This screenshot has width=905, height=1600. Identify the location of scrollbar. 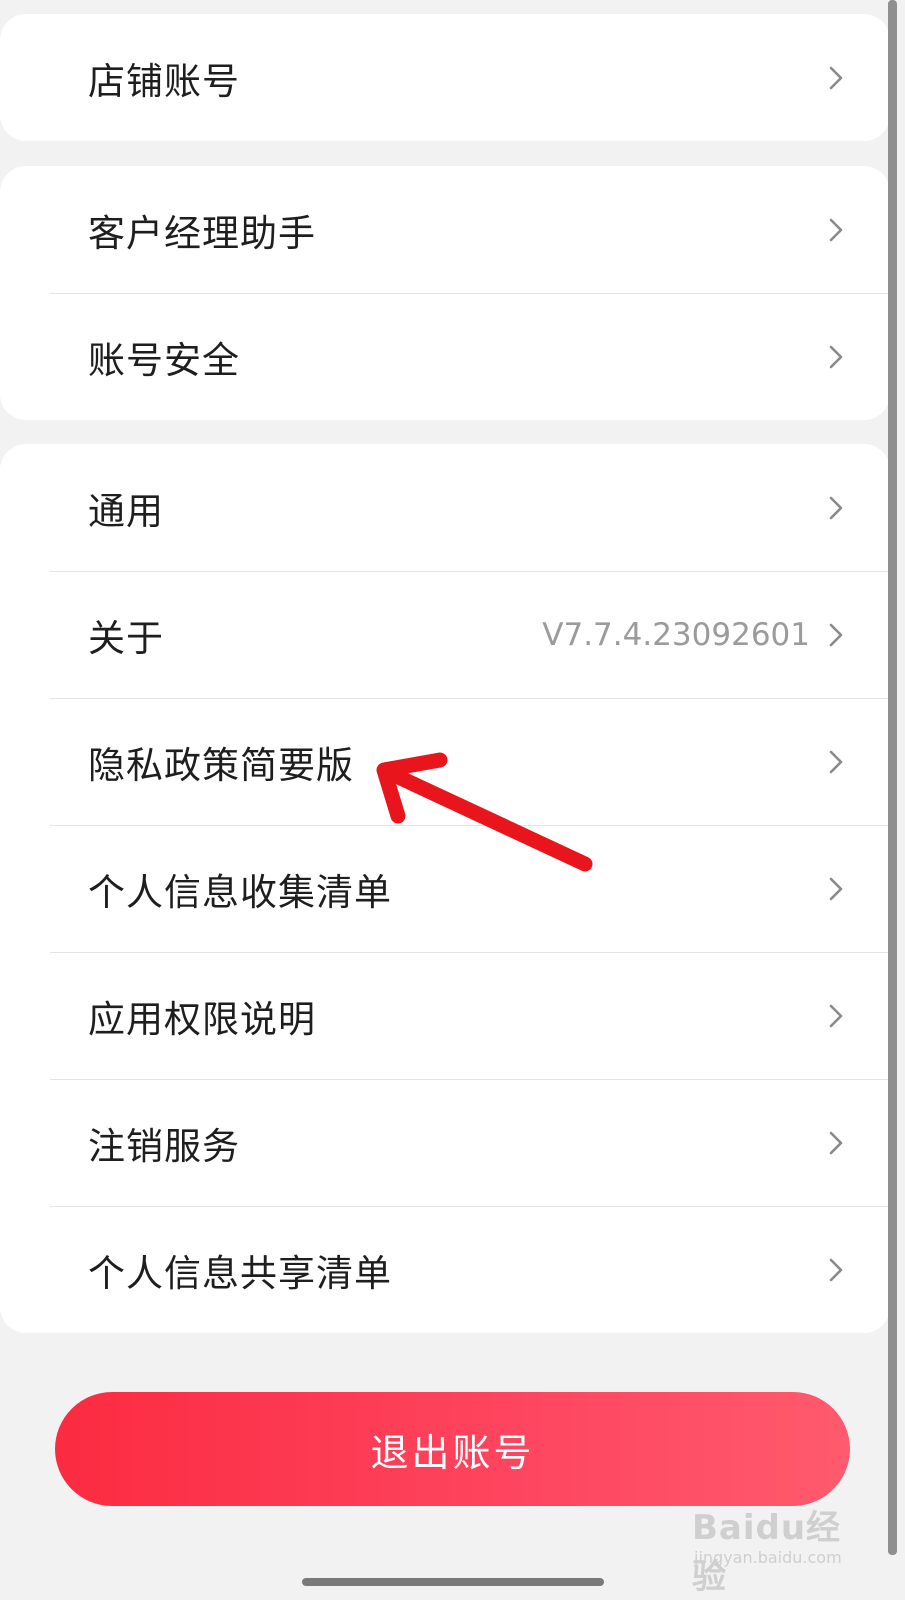
(892, 777).